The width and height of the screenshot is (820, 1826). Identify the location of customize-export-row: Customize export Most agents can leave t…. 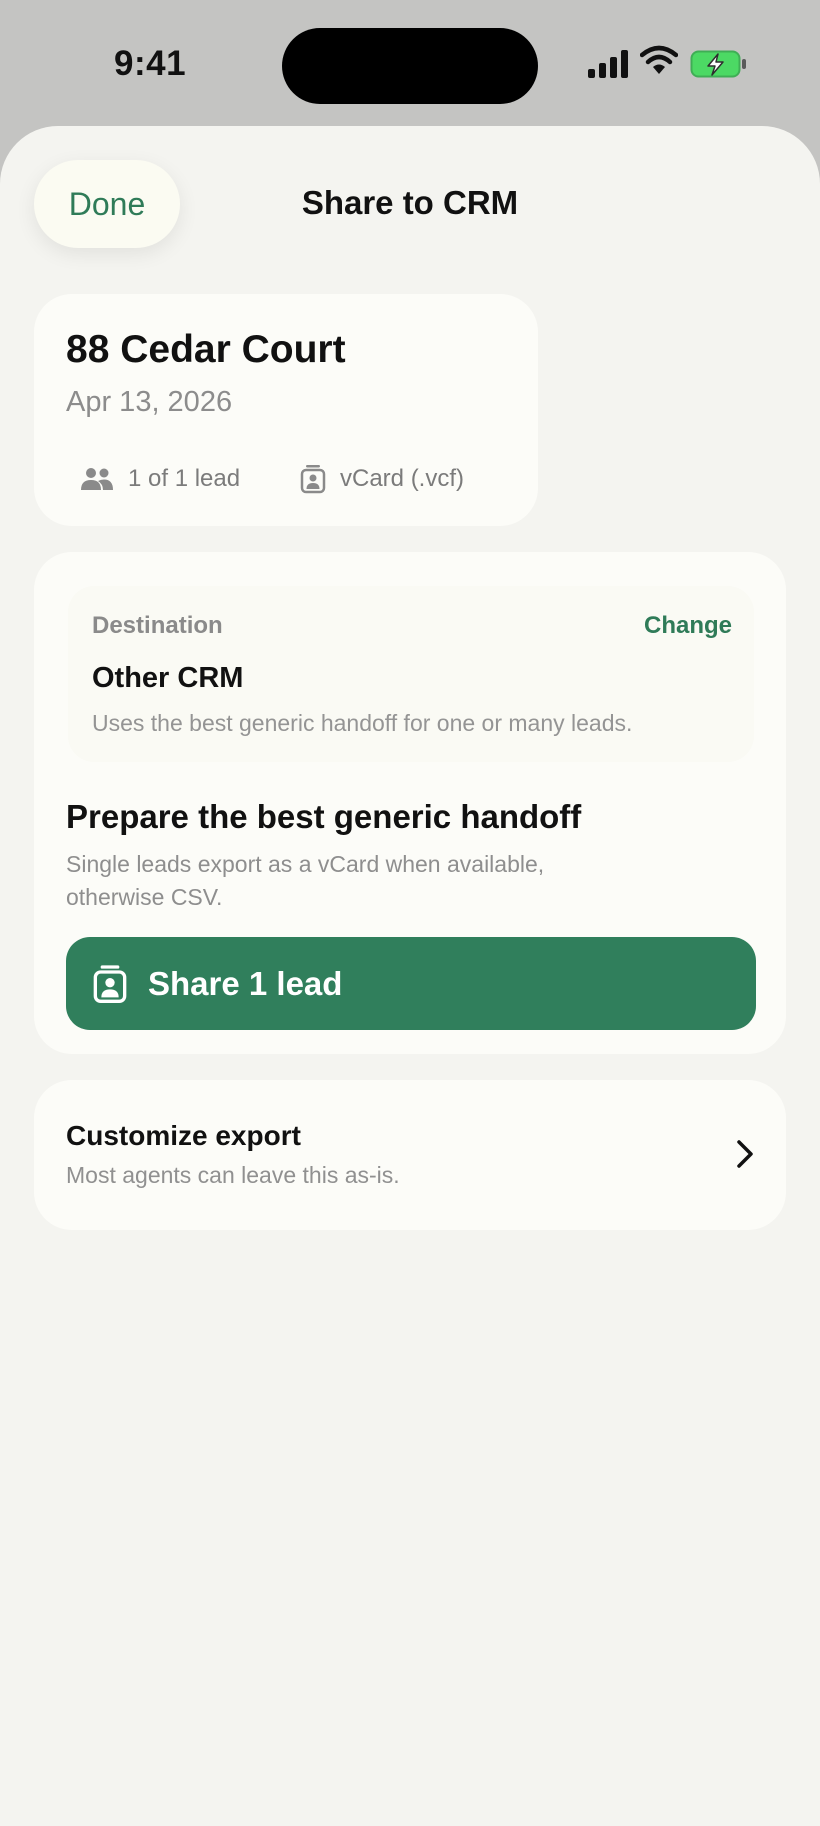
(410, 1155).